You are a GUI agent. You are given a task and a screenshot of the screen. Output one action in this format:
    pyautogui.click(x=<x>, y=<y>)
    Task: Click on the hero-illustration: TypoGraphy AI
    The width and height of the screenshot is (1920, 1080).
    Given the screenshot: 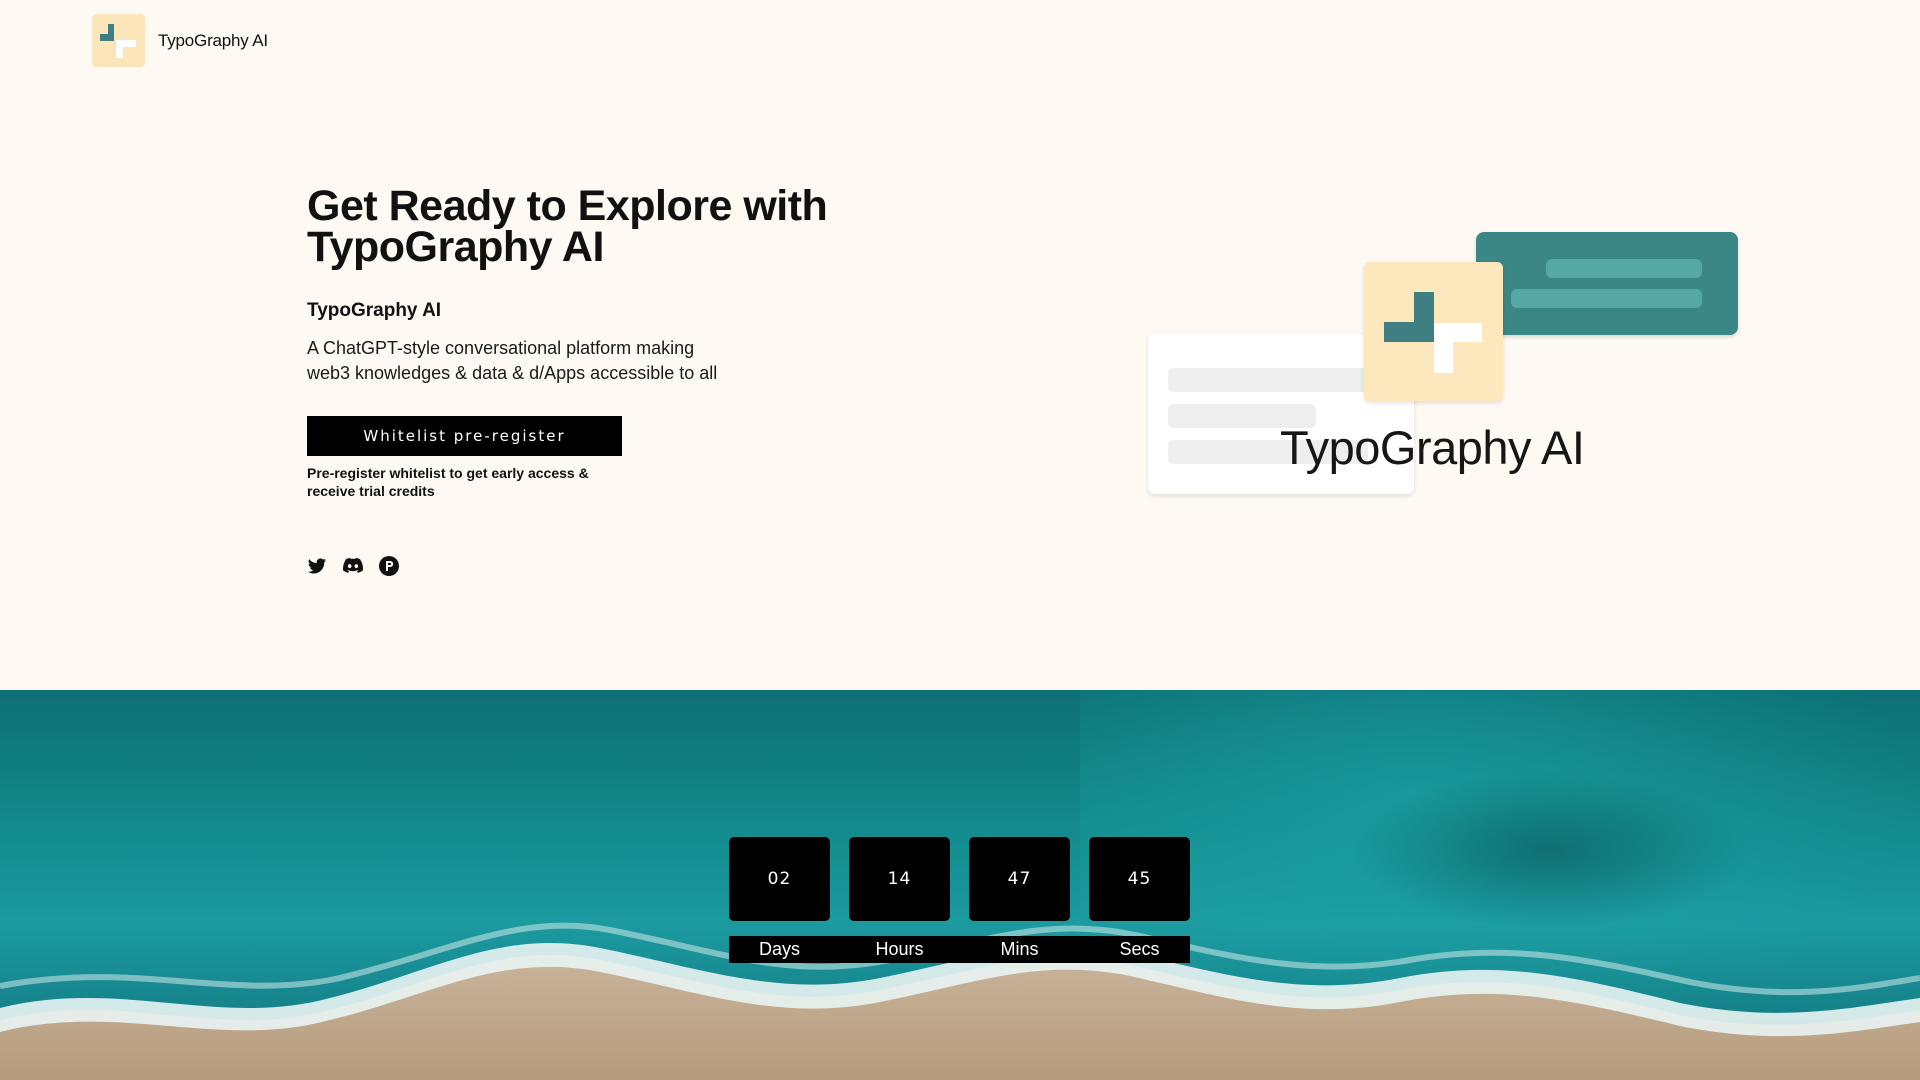 What is the action you would take?
    pyautogui.click(x=1444, y=367)
    